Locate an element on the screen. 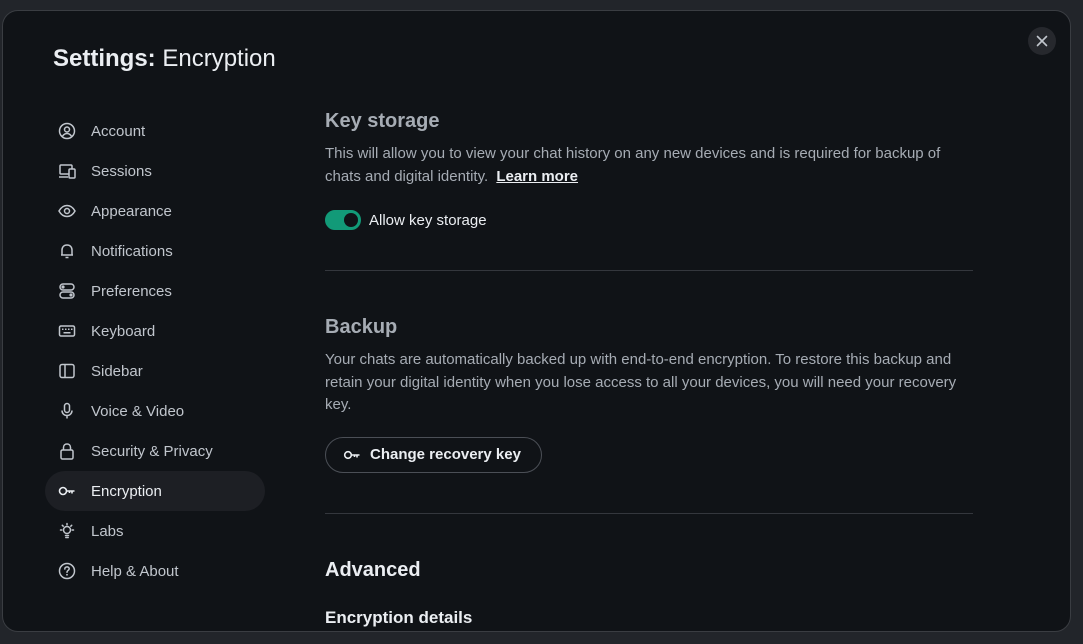  close-icon is located at coordinates (1042, 41).